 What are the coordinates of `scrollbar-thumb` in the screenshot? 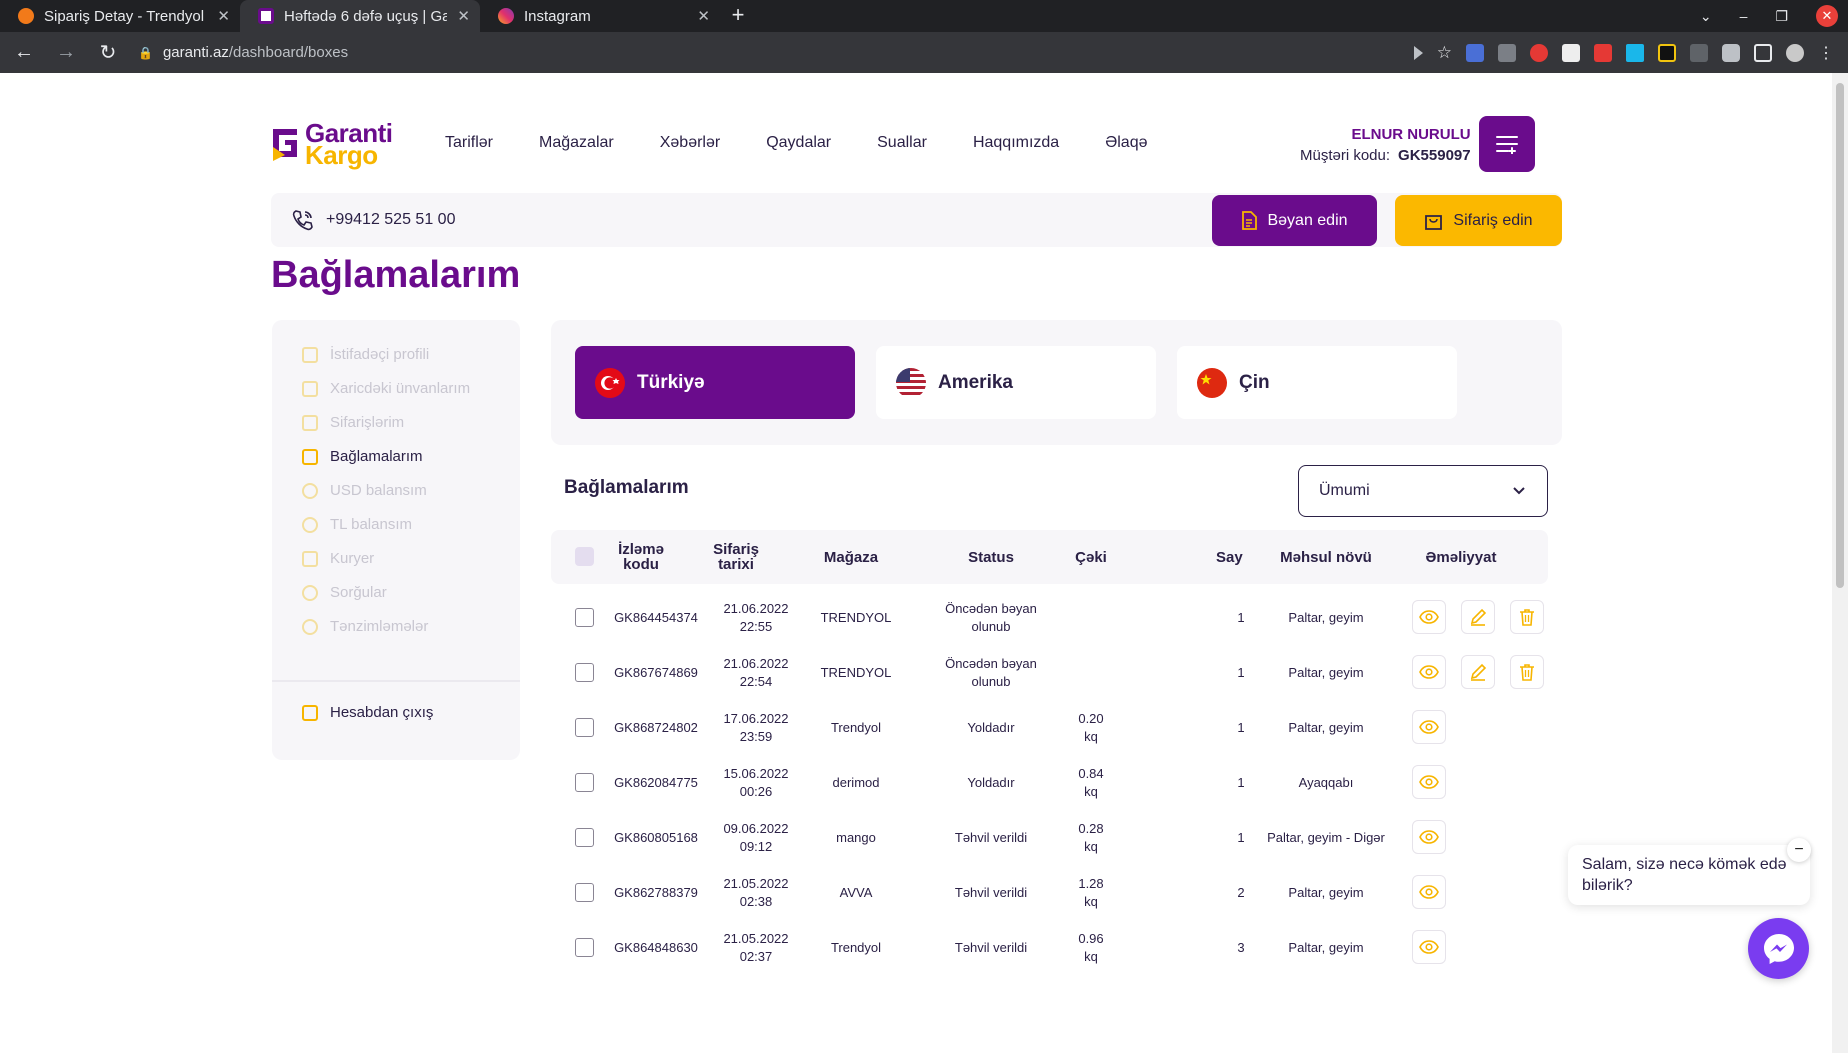 It's located at (1840, 335).